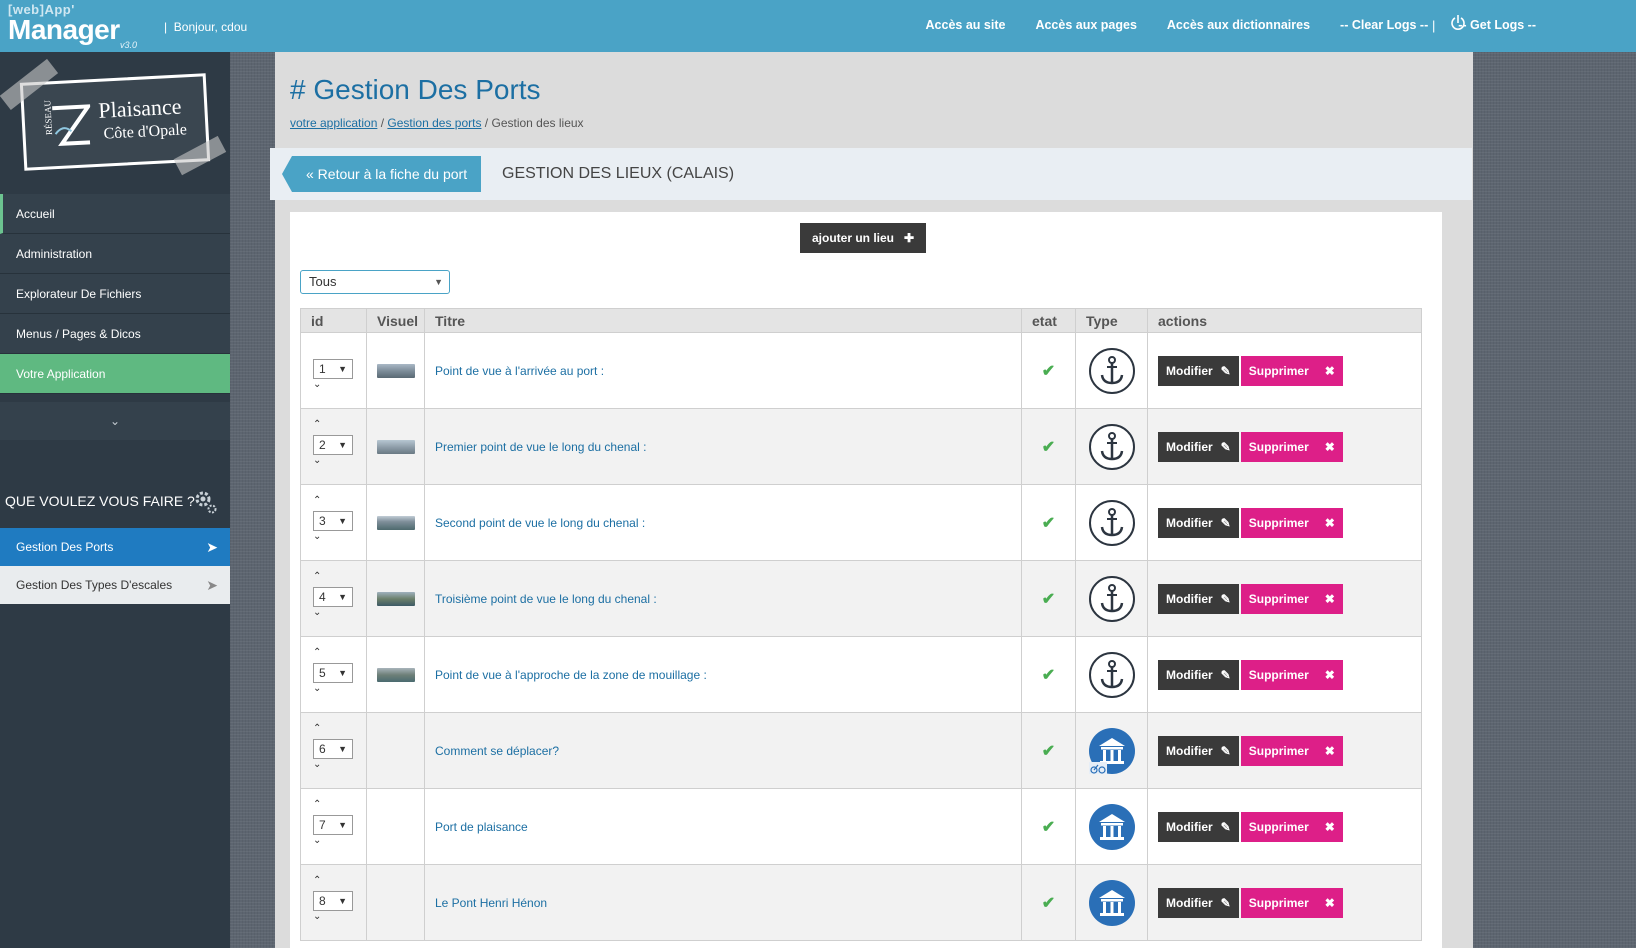 The image size is (1636, 948). I want to click on id-cell: ⌃ 8 ▼ ⌄, so click(333, 902).